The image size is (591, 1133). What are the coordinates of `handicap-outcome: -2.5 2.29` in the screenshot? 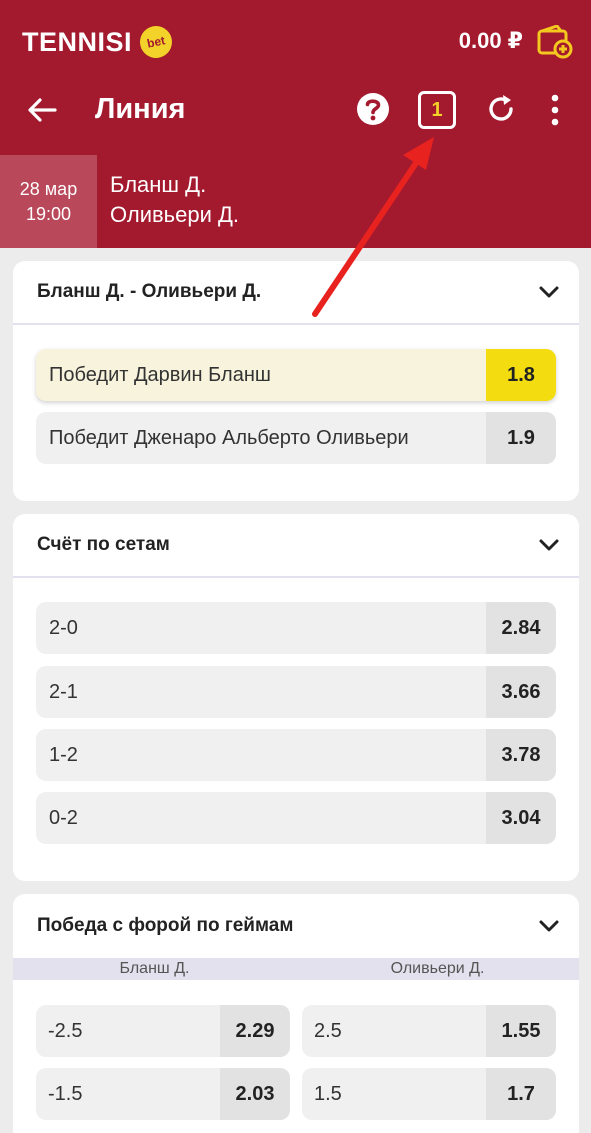 It's located at (163, 1031).